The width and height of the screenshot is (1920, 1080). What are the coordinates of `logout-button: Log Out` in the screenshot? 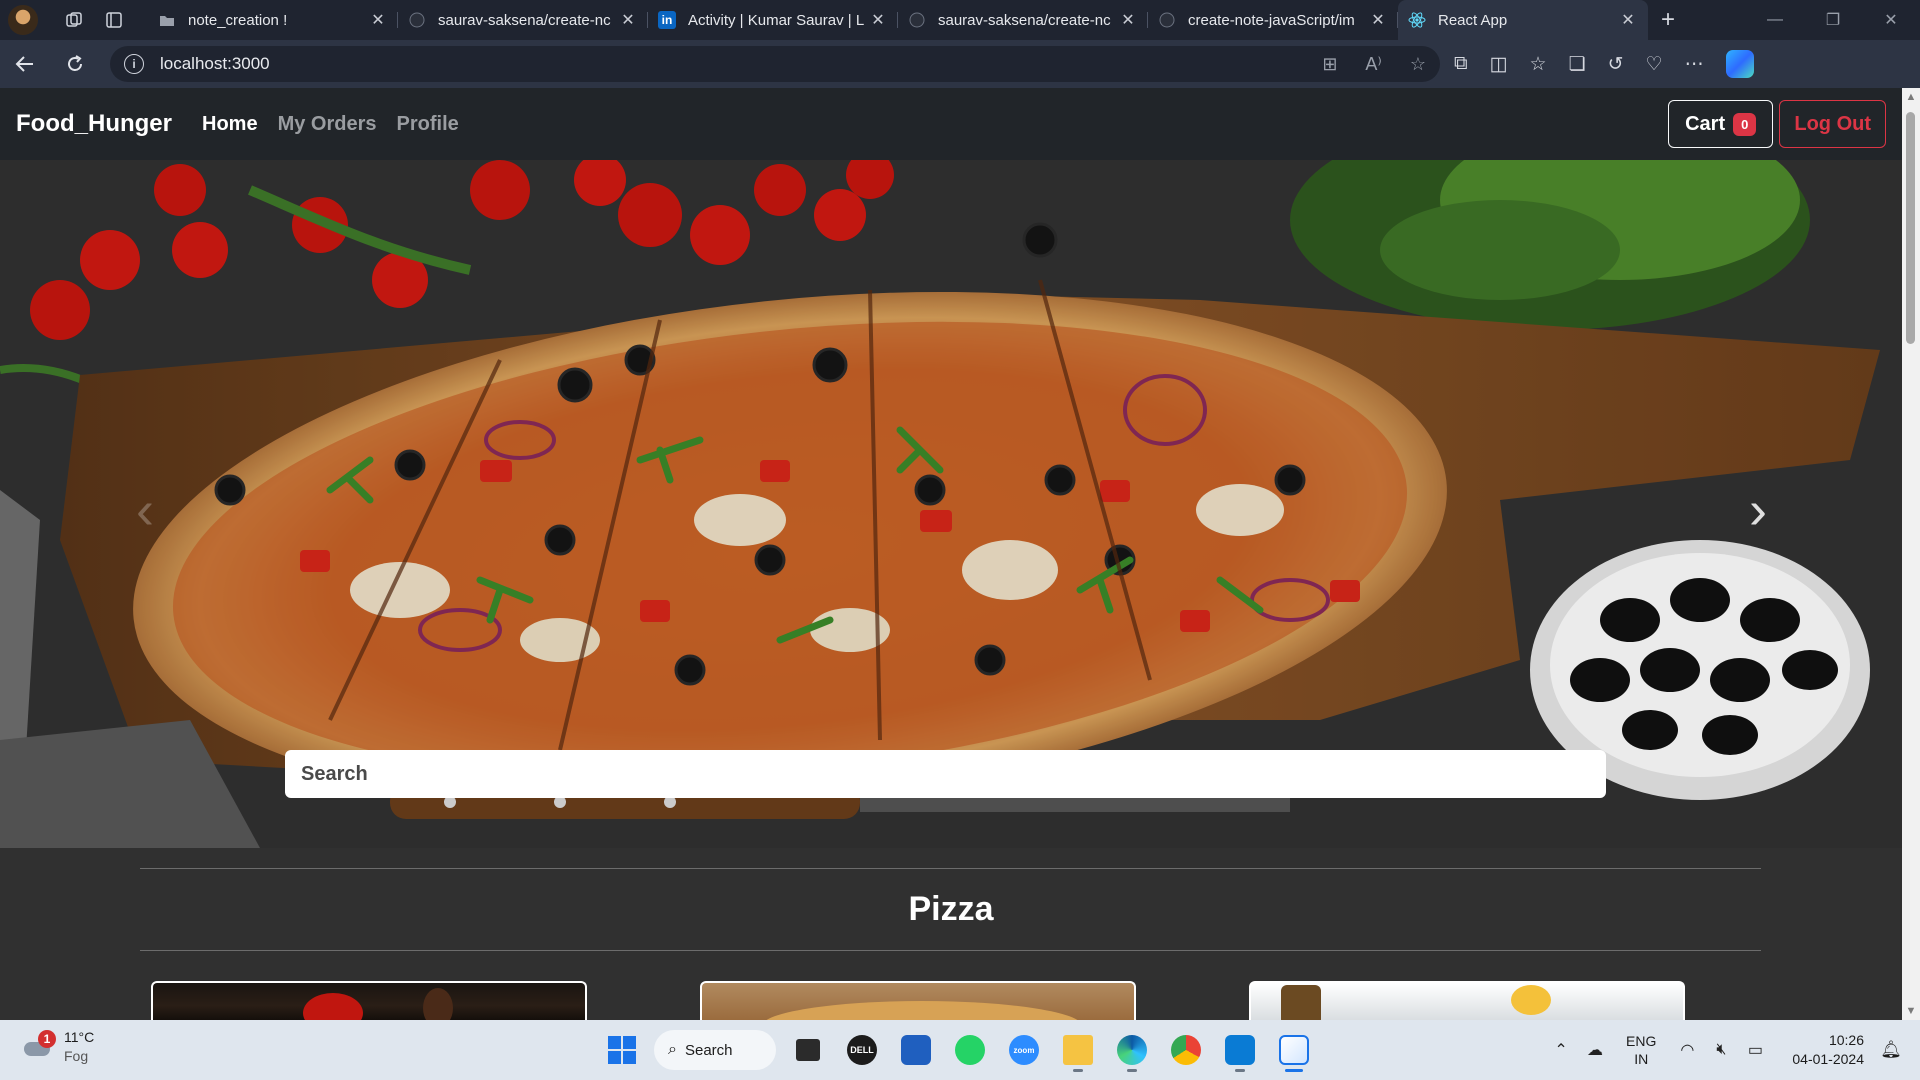 It's located at (1832, 124).